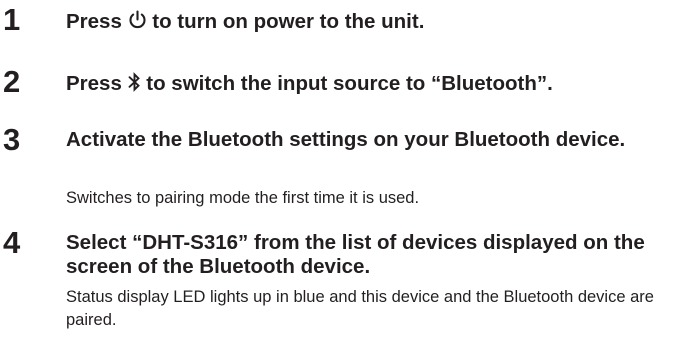 This screenshot has height=339, width=675. I want to click on step-number: 4, so click(12, 242).